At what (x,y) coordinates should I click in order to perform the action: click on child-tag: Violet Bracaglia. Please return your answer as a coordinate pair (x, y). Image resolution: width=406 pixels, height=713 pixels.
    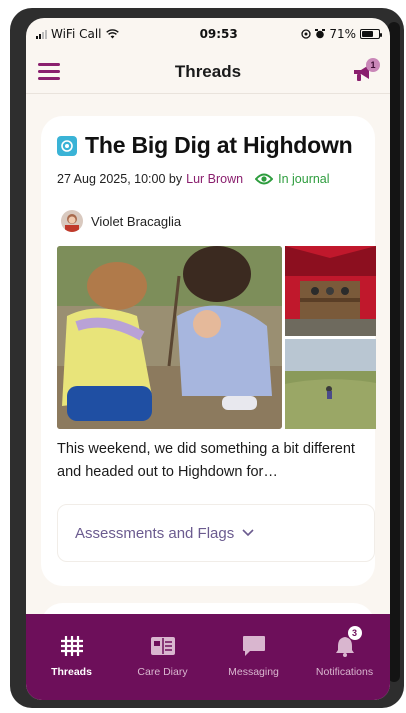
    Looking at the image, I should click on (121, 221).